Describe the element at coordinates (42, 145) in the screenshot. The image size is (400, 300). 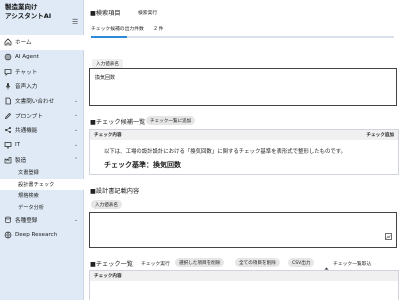
I see `sidebar-item-it: IT ⌄` at that location.